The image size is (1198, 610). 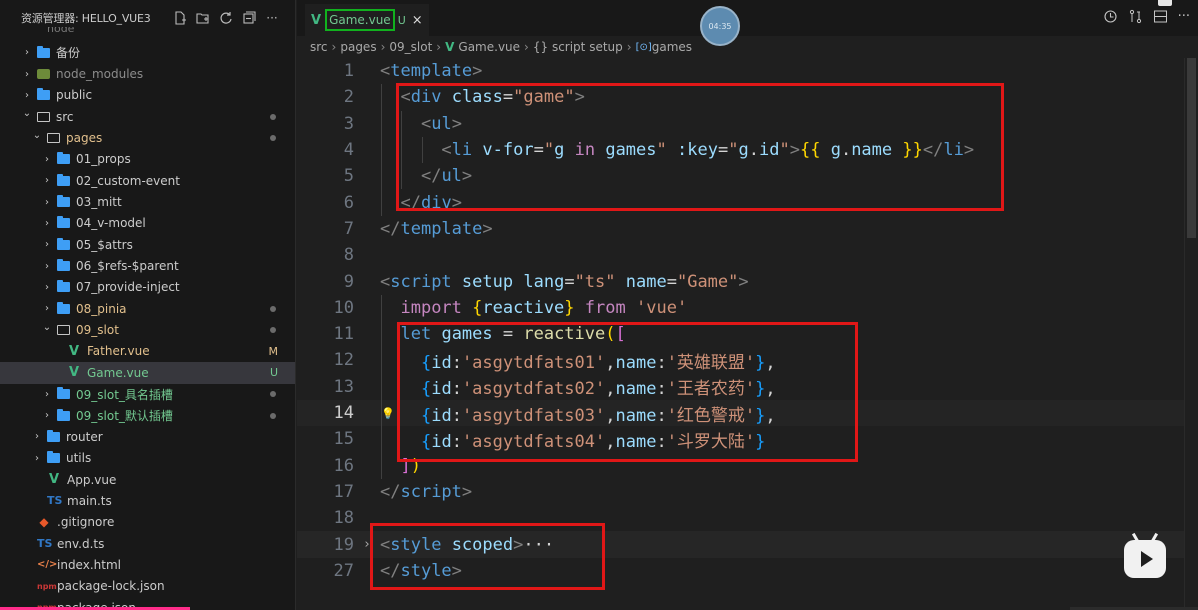 What do you see at coordinates (147, 308) in the screenshot?
I see `tree-item: › 08_pinia` at bounding box center [147, 308].